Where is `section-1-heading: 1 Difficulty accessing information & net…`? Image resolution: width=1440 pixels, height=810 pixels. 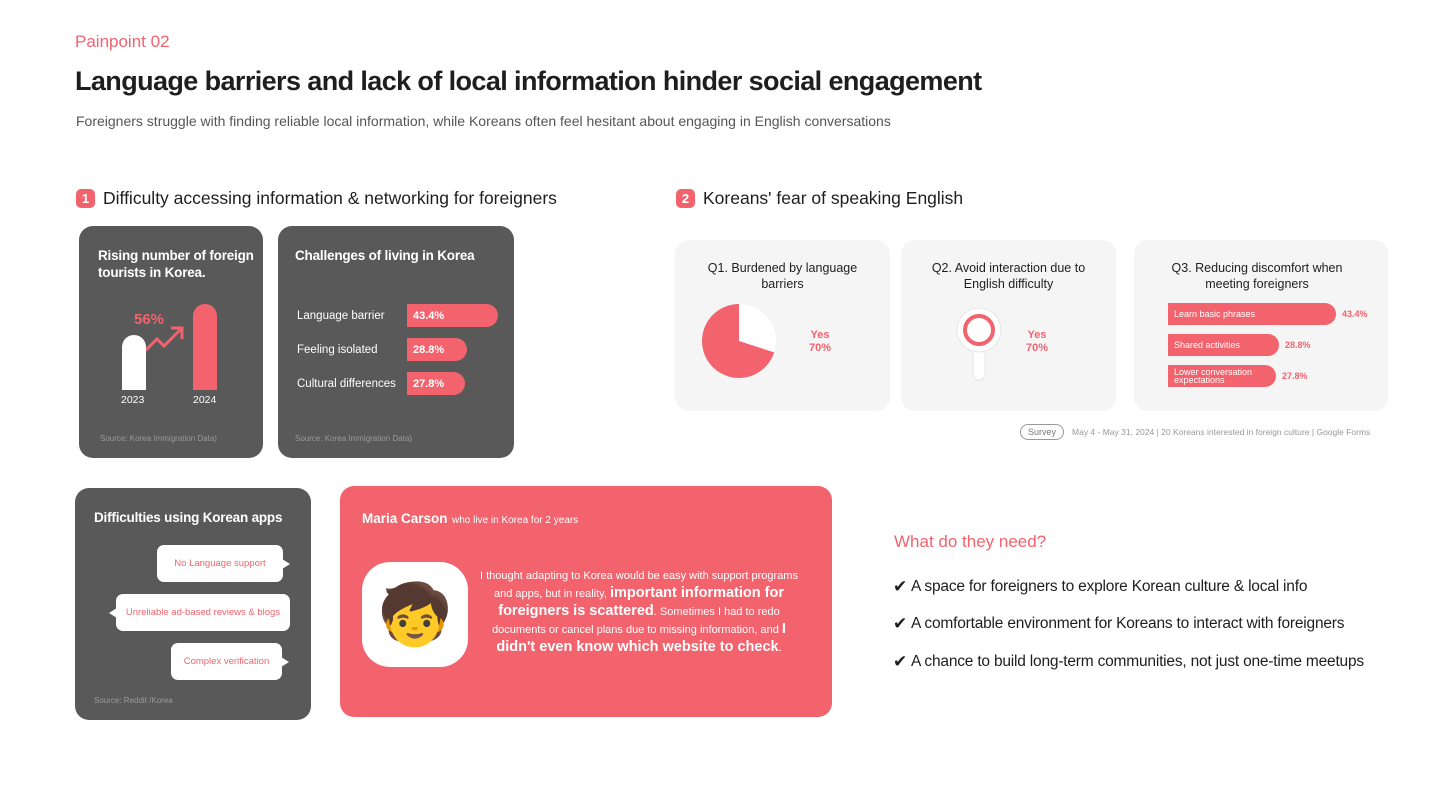 section-1-heading: 1 Difficulty accessing information & net… is located at coordinates (316, 198).